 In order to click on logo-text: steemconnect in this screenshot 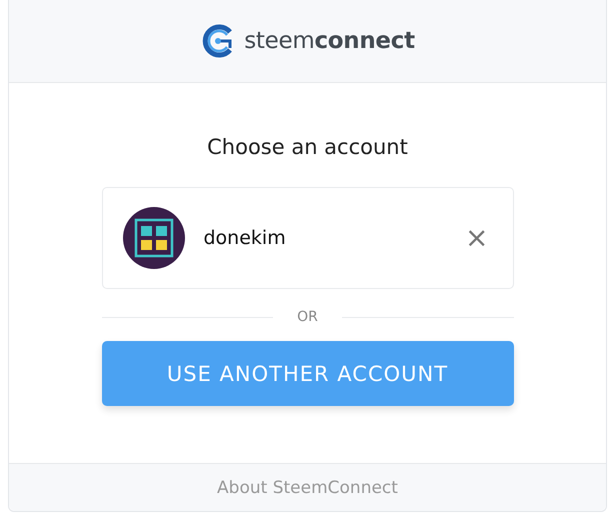, I will do `click(329, 41)`.